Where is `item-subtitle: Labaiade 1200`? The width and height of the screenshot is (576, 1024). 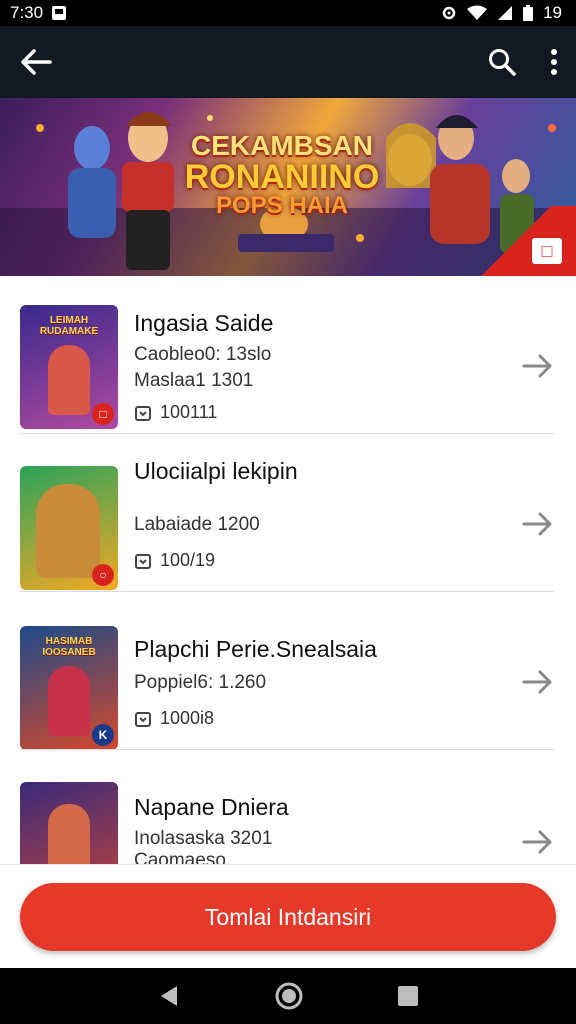
item-subtitle: Labaiade 1200 is located at coordinates (197, 524).